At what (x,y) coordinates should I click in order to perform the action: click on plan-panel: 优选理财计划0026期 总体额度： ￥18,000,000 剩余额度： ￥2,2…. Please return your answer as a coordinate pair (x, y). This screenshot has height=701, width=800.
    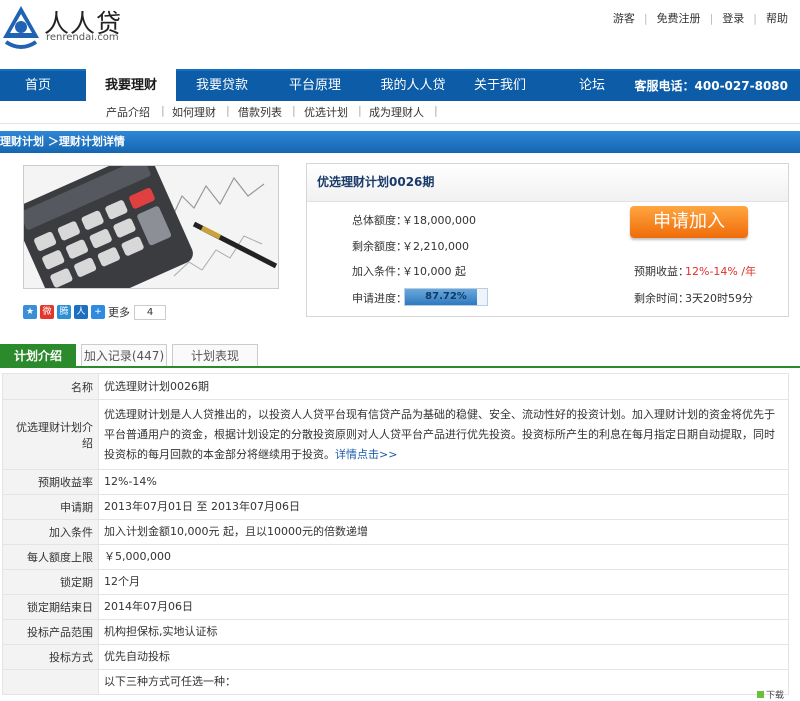
    Looking at the image, I should click on (547, 240).